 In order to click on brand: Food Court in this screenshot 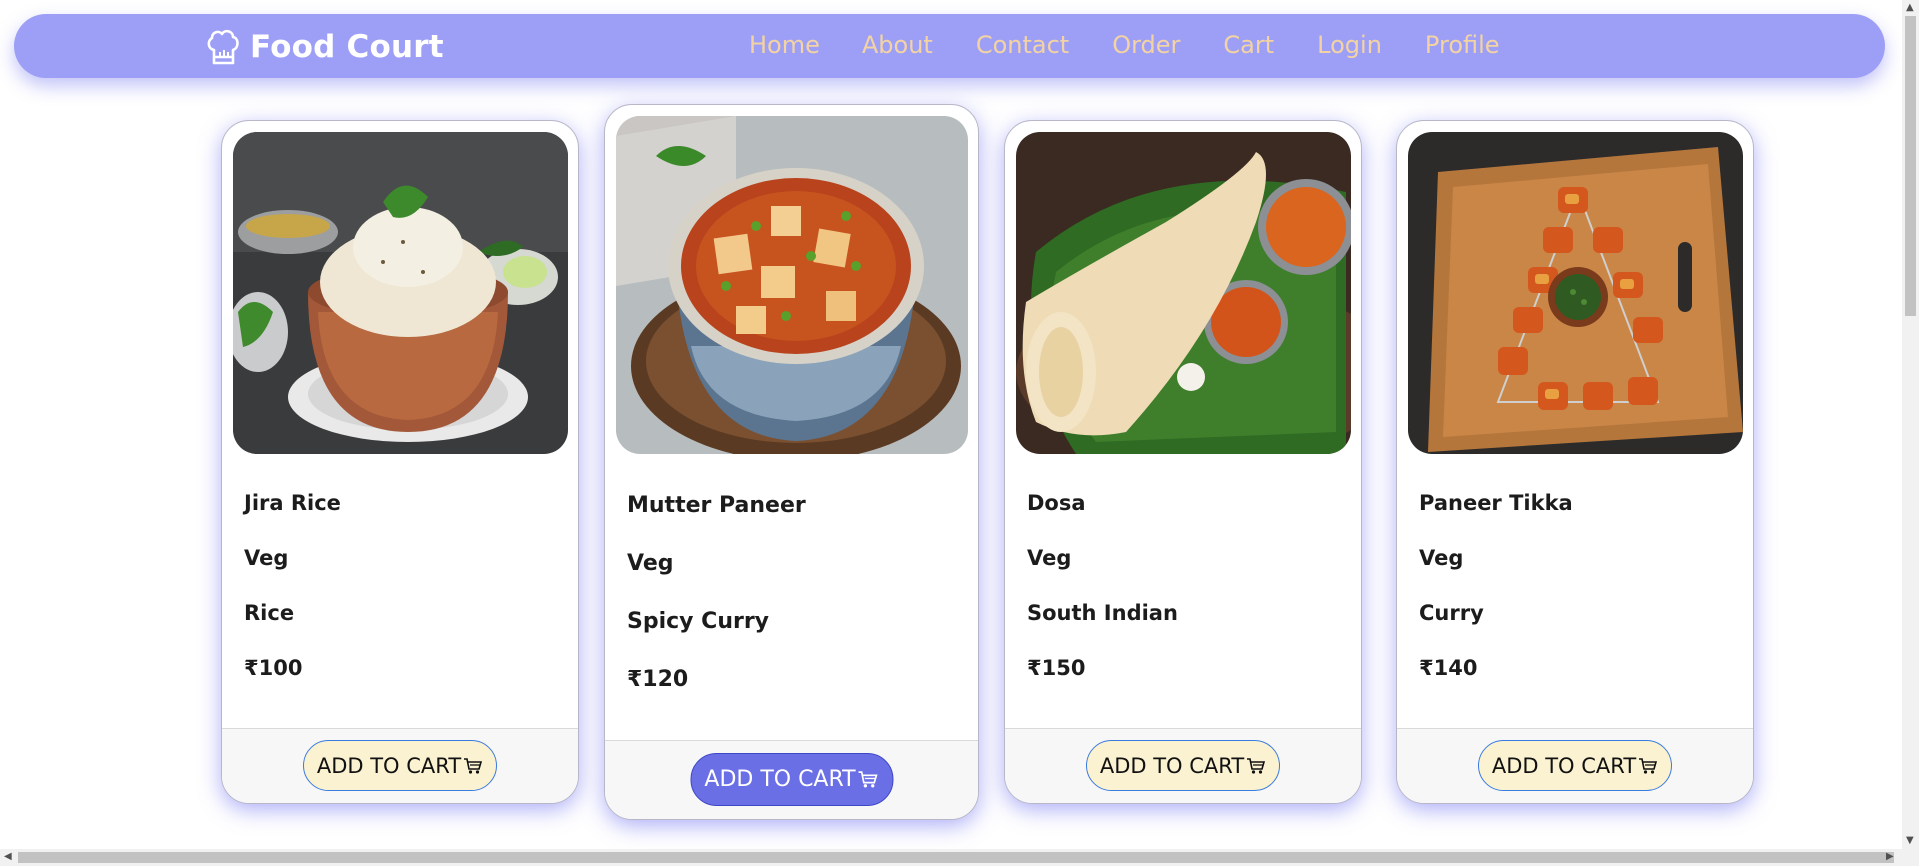, I will do `click(325, 47)`.